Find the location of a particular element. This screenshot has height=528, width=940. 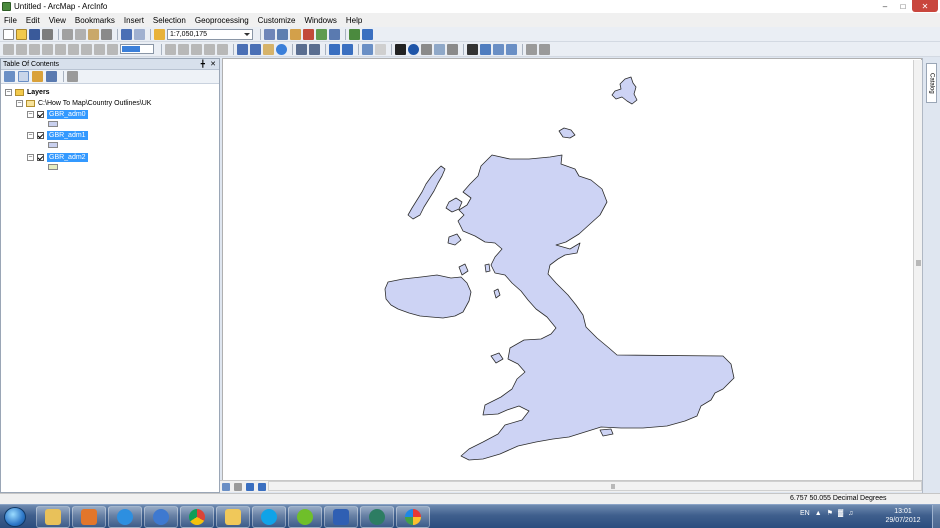

list-by-source-icon is located at coordinates (23, 76).